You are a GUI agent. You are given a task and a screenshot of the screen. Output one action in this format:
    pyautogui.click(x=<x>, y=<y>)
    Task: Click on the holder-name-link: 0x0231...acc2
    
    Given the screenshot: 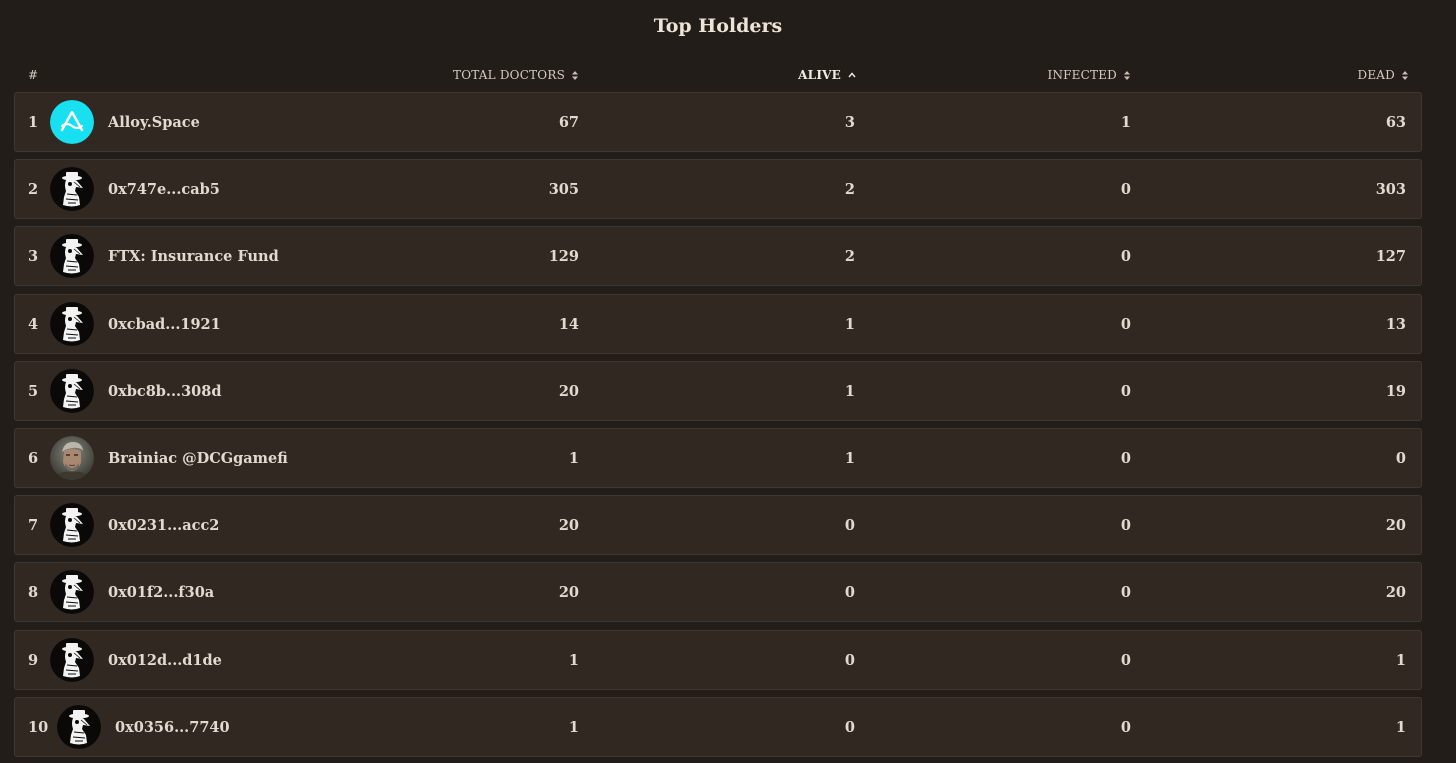 What is the action you would take?
    pyautogui.click(x=163, y=525)
    